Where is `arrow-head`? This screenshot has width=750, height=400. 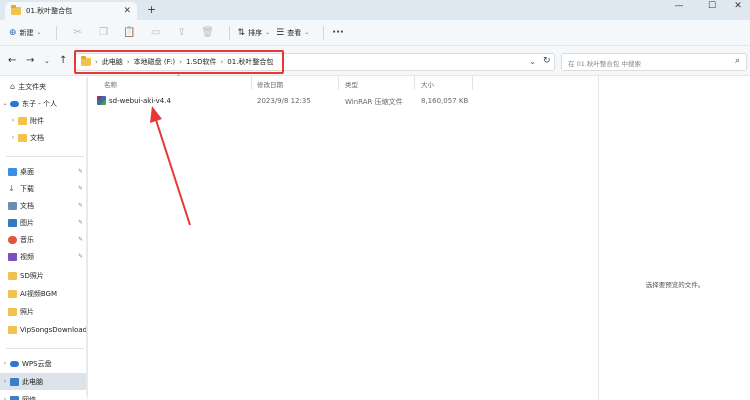
arrow-head is located at coordinates (156, 114).